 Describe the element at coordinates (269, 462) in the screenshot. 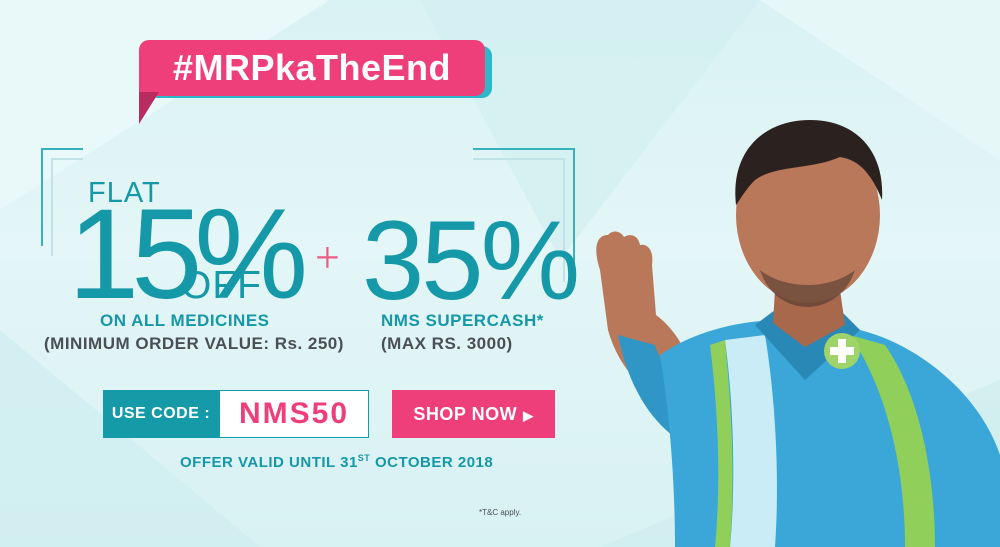

I see `validity-prefix: OFFER VALID UNTIL 31` at that location.